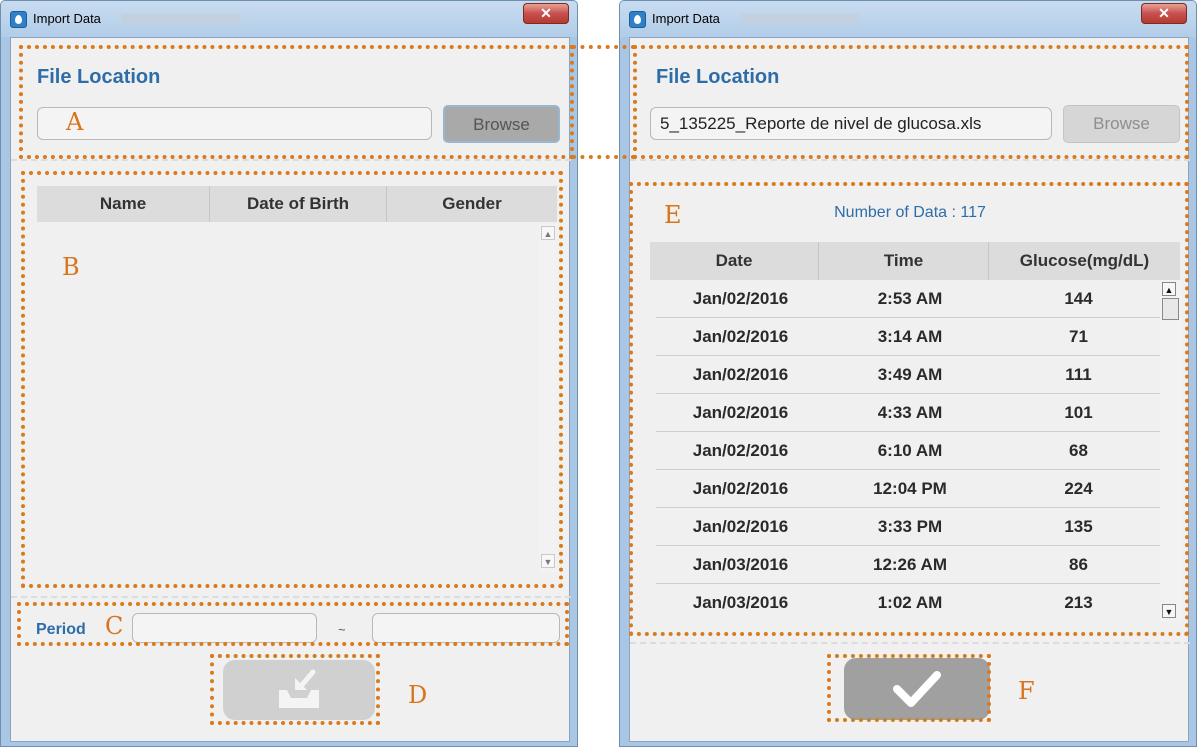 The image size is (1197, 747). Describe the element at coordinates (673, 215) in the screenshot. I see `callout-label-e: E` at that location.